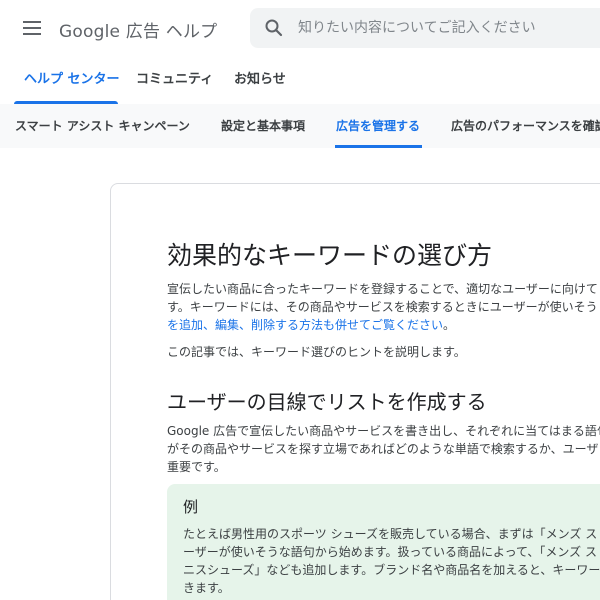 This screenshot has height=600, width=600. Describe the element at coordinates (382, 289) in the screenshot. I see `intro-line-1: 宣伝したい商品に合ったキーワードを登録することで、適切なユーザーに向けて` at that location.